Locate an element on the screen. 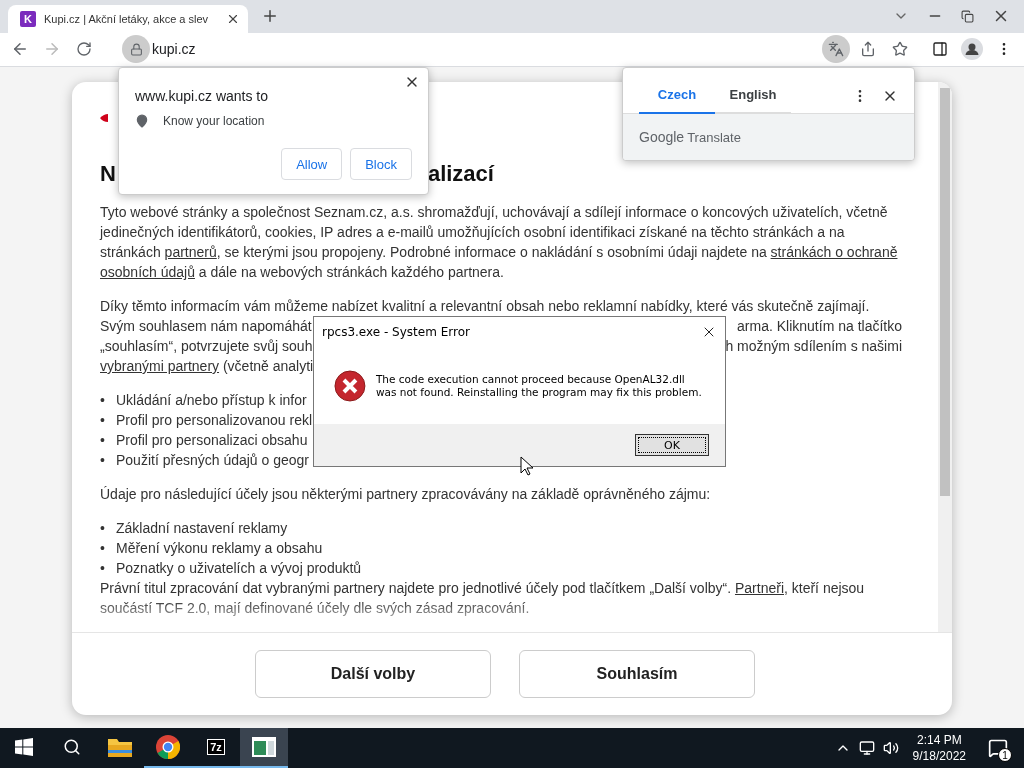 The image size is (1024, 768). list-item: Základní nastavení reklamy is located at coordinates (202, 528).